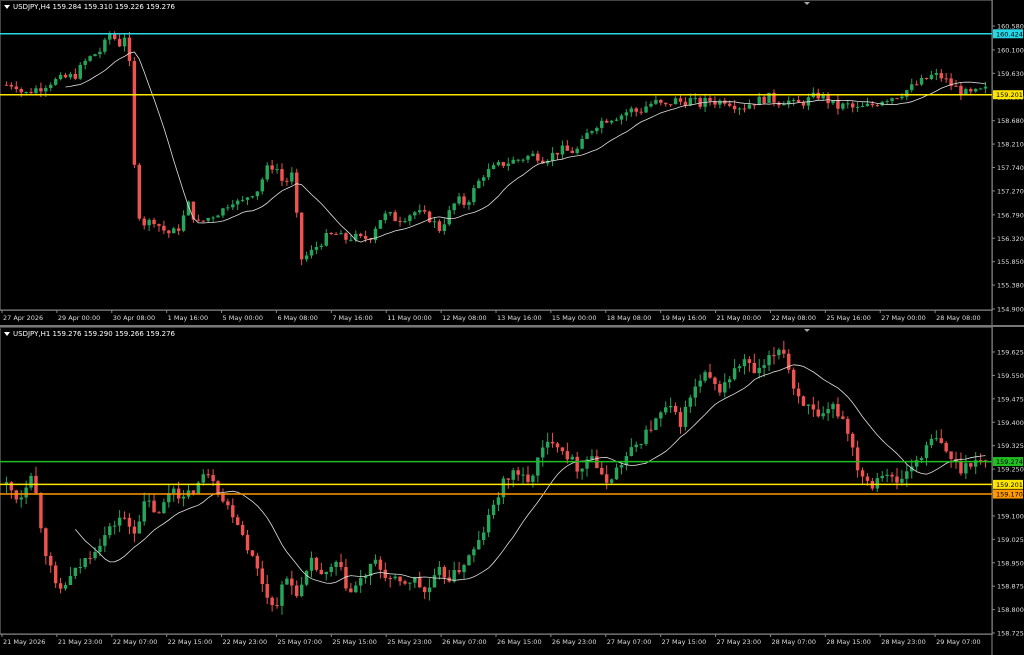 The image size is (1024, 655). Describe the element at coordinates (739, 318) in the screenshot. I see `h4-time-label: 21 May 00:00` at that location.